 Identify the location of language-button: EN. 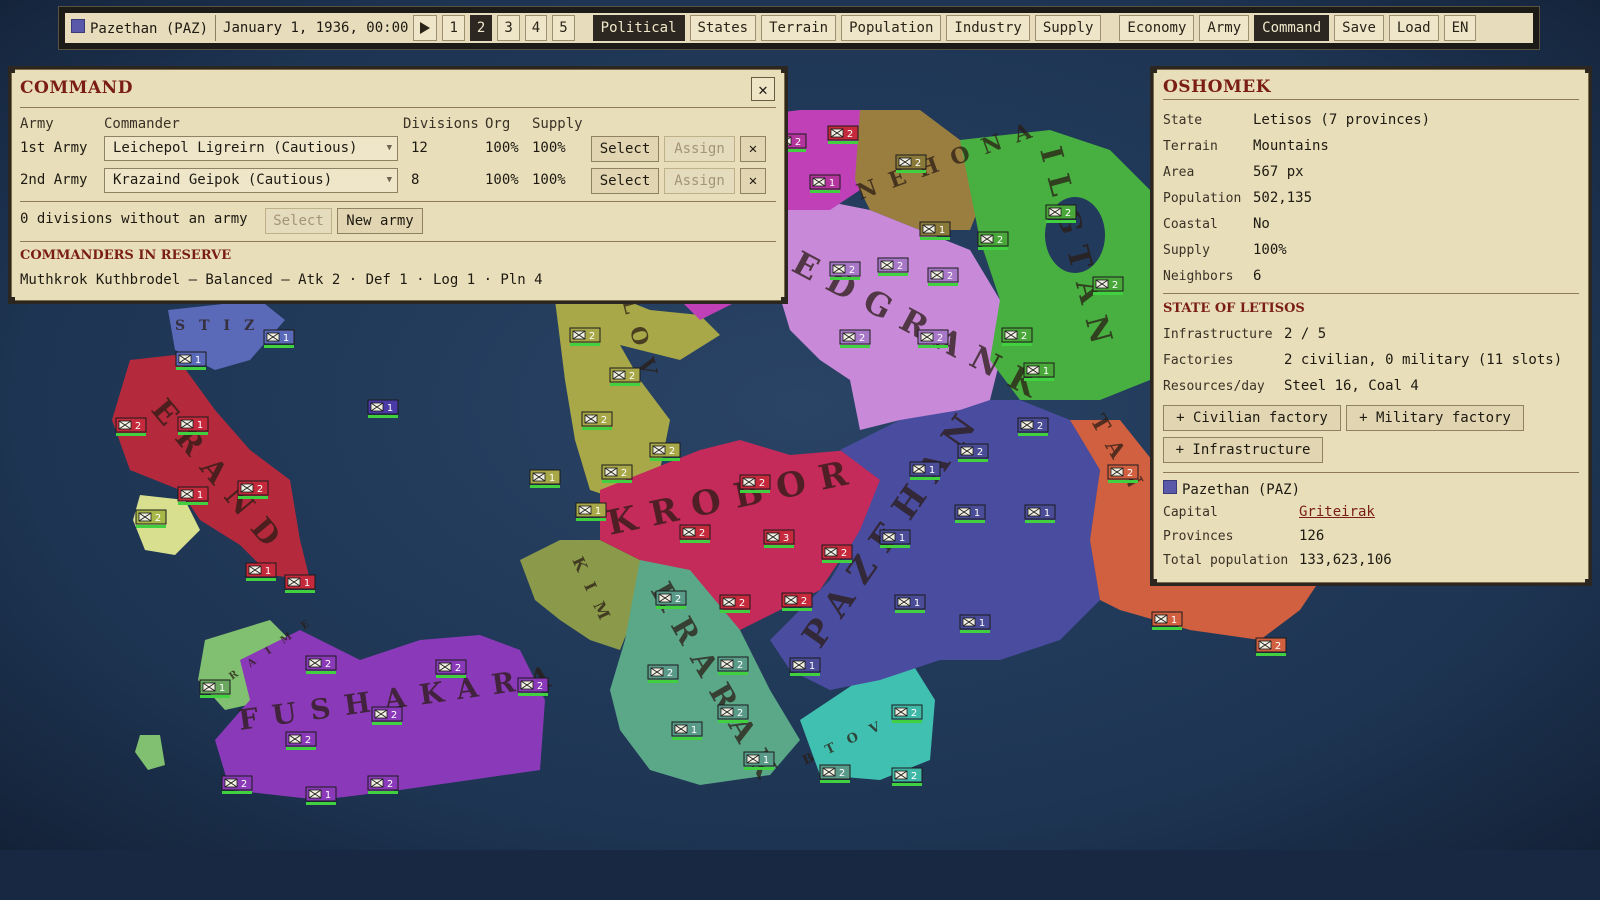
(1460, 28).